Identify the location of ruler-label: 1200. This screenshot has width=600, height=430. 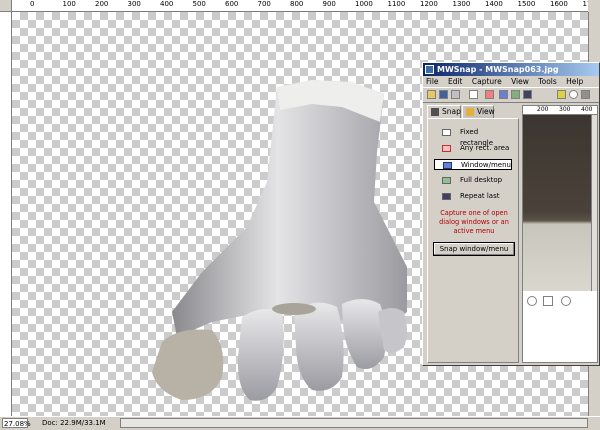
(429, 4).